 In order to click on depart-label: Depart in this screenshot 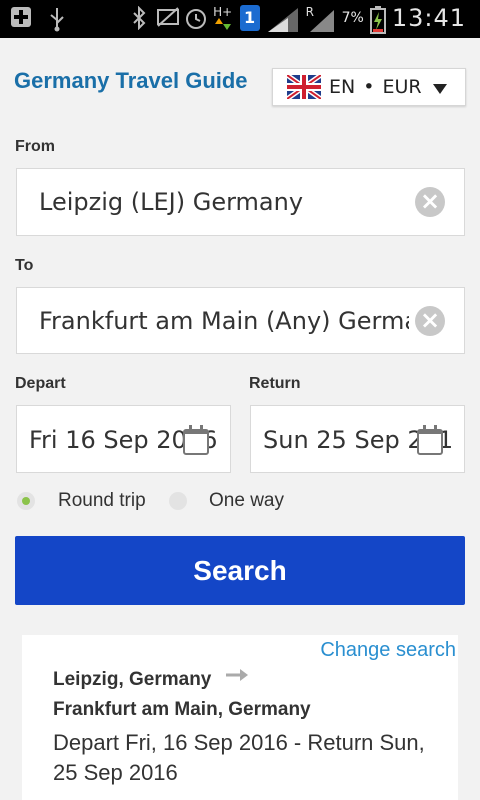, I will do `click(40, 383)`.